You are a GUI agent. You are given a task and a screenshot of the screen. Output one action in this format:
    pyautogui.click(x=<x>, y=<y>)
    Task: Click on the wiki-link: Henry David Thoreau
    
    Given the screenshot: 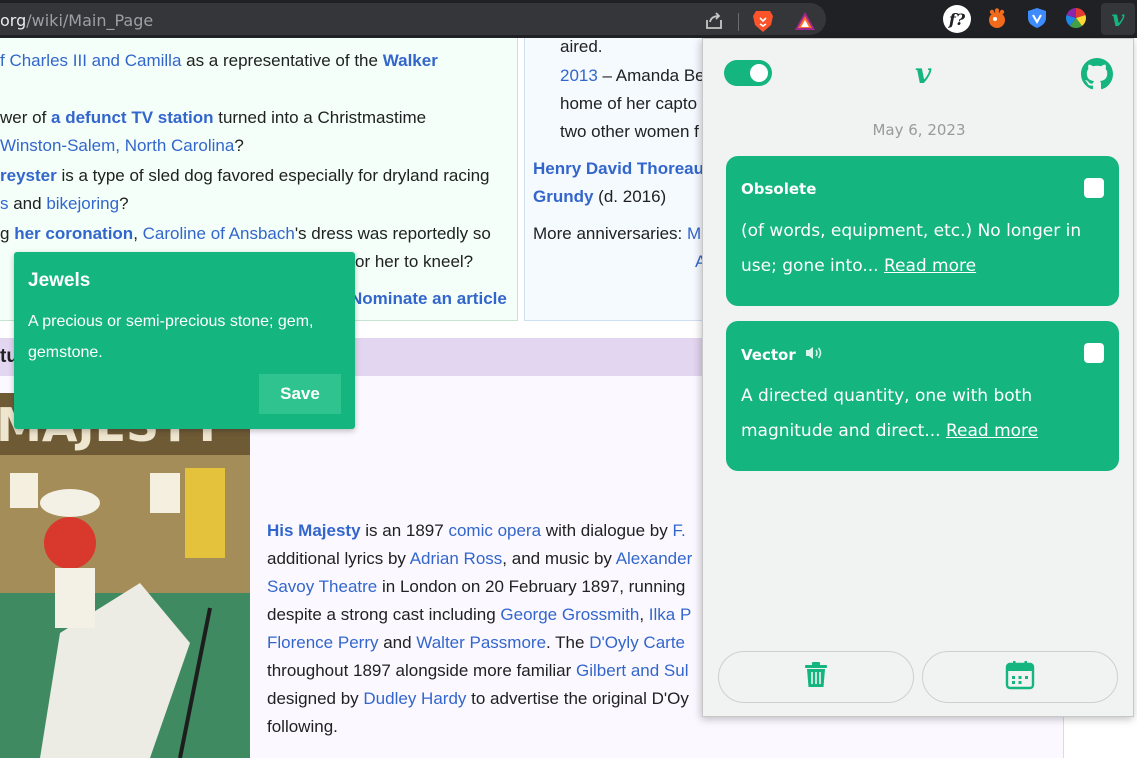 What is the action you would take?
    pyautogui.click(x=618, y=168)
    